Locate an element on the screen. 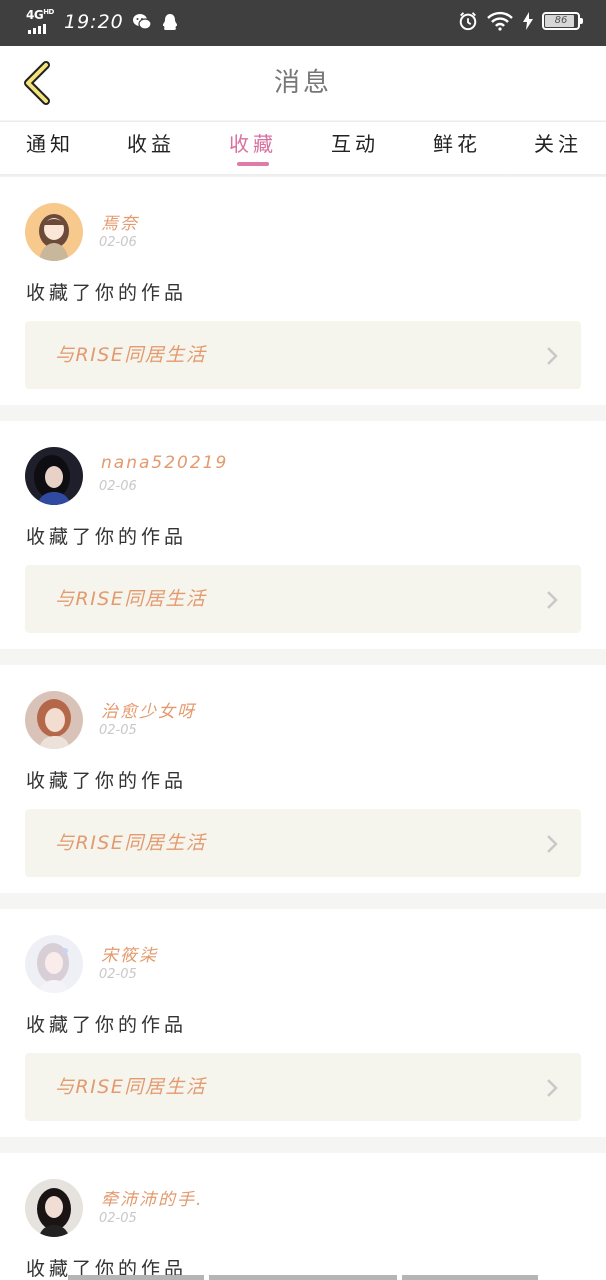 The image size is (606, 1280). cellular-signal-icon: 4GHD is located at coordinates (41, 21).